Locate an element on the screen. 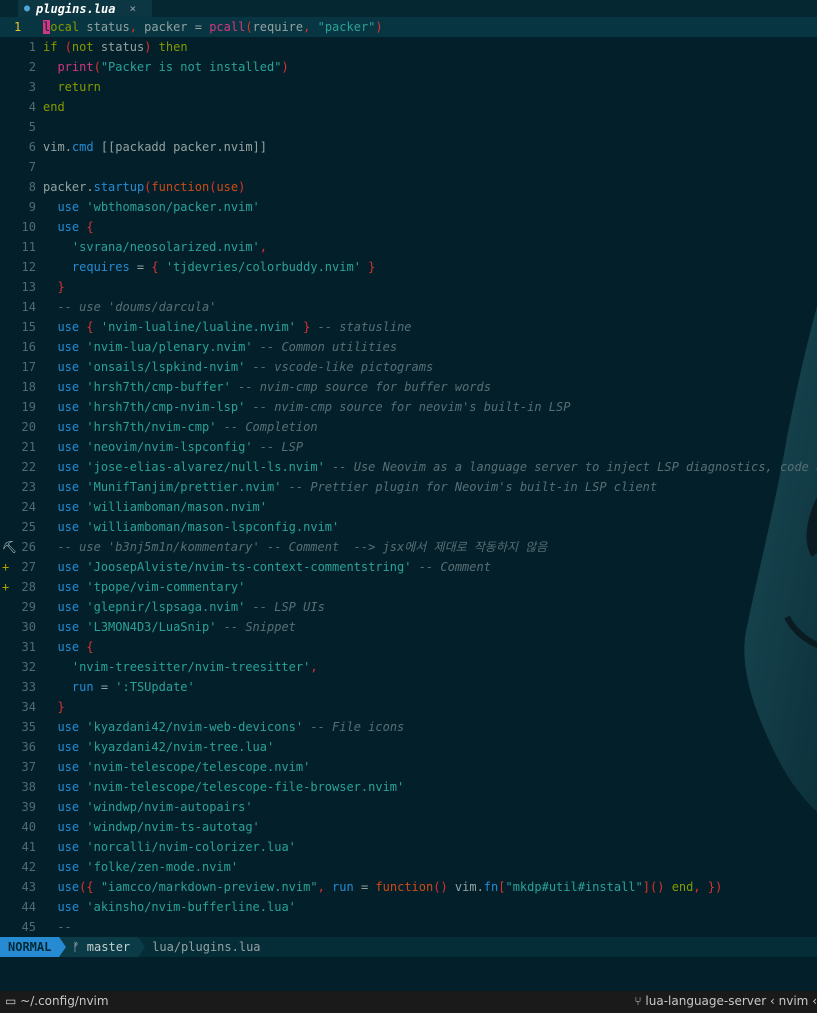 This screenshot has height=1013, width=817. line-number: 26 is located at coordinates (28, 547).